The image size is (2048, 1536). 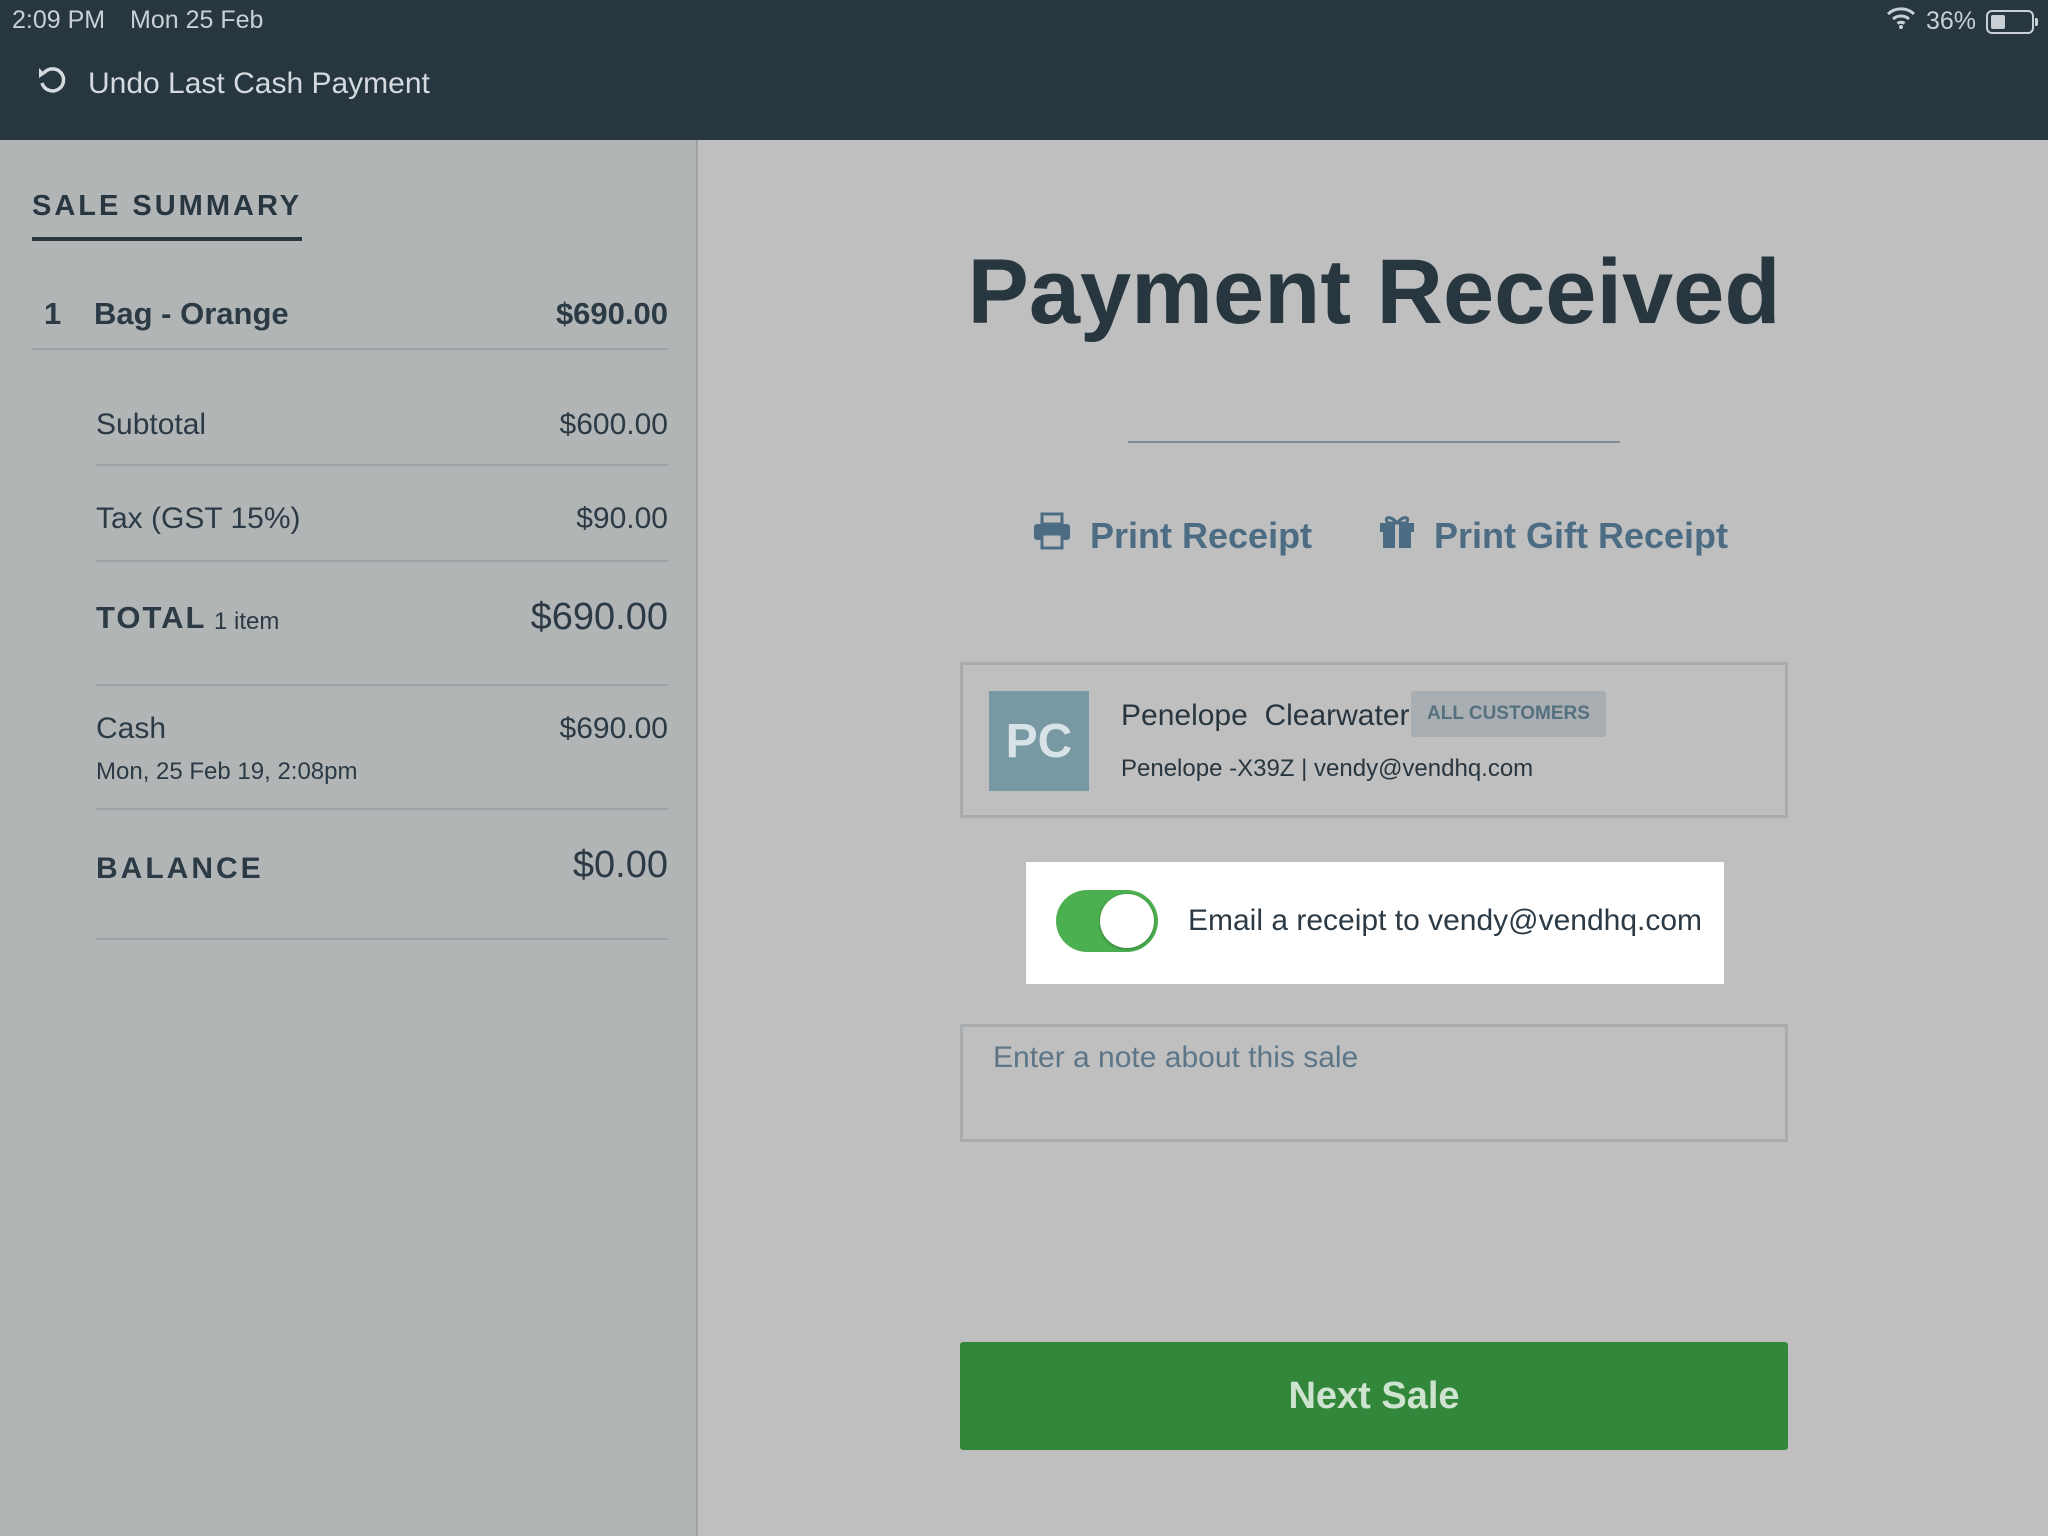 What do you see at coordinates (1397, 535) in the screenshot?
I see `gift-icon` at bounding box center [1397, 535].